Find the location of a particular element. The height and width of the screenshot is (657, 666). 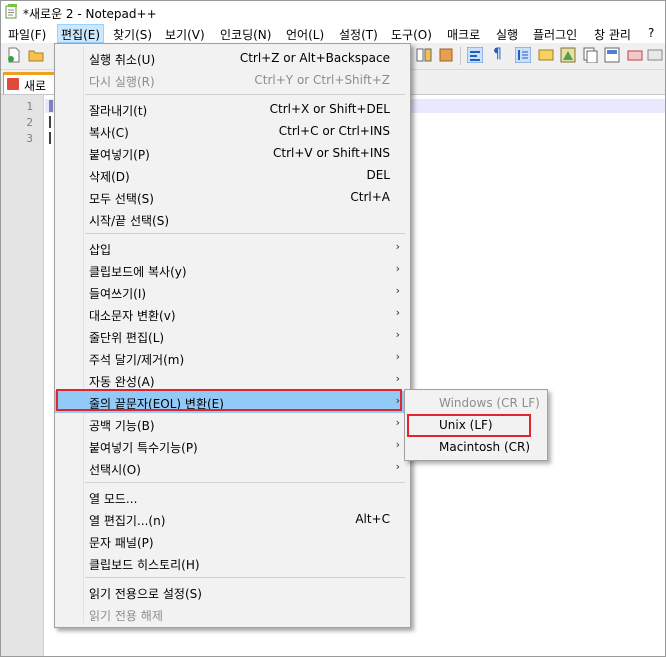

menu-item-shortcut: Ctrl+V or Shift+INS is located at coordinates (331, 153).